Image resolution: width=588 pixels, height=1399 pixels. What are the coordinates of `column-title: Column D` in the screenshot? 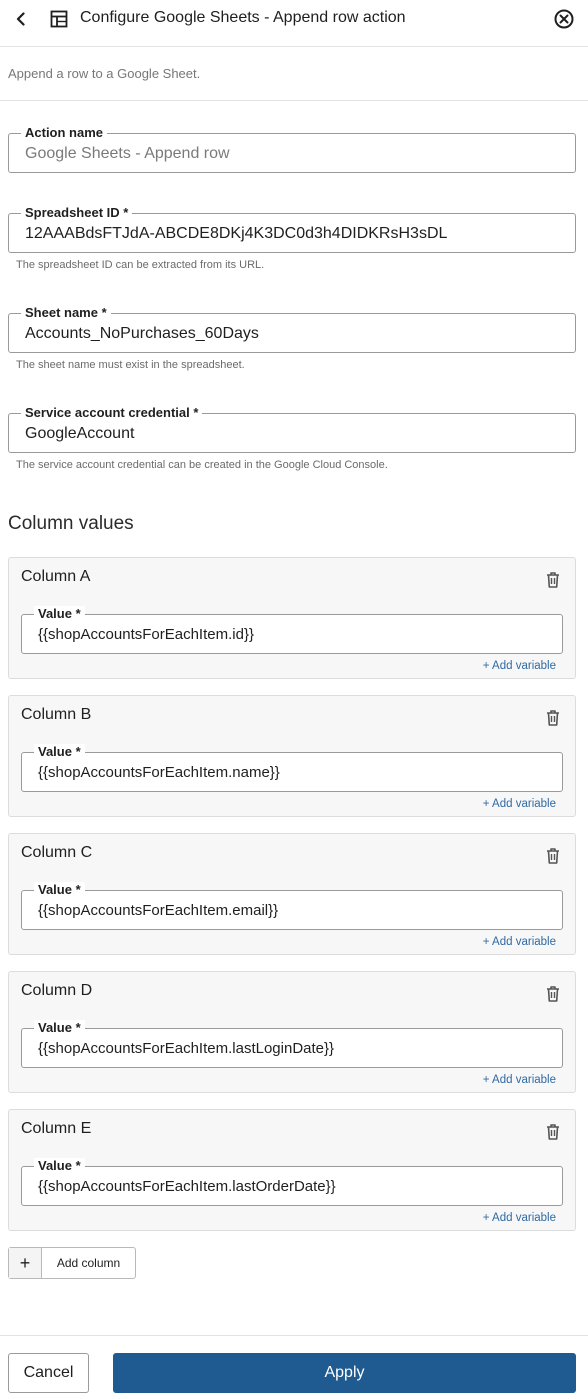 It's located at (57, 990).